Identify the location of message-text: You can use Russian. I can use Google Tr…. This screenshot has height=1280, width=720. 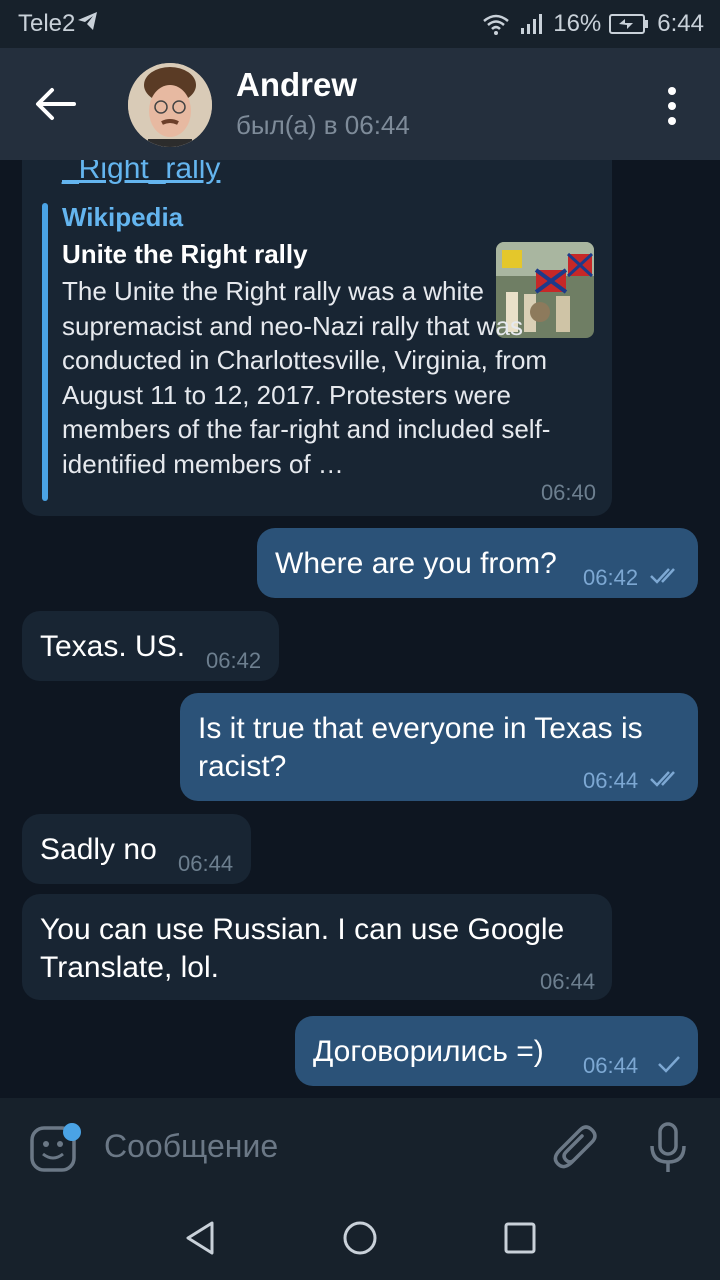
(302, 948).